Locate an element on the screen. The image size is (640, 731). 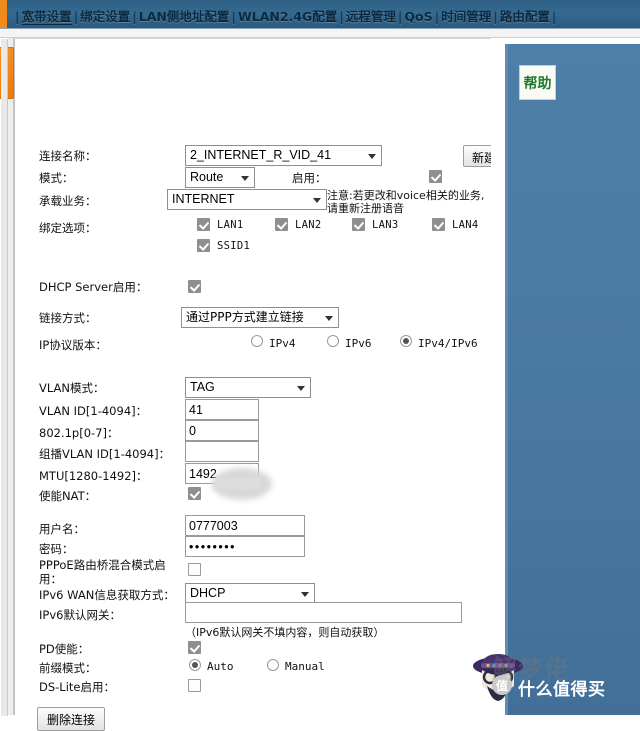
bind-checkbox-lan2 is located at coordinates (281, 224).